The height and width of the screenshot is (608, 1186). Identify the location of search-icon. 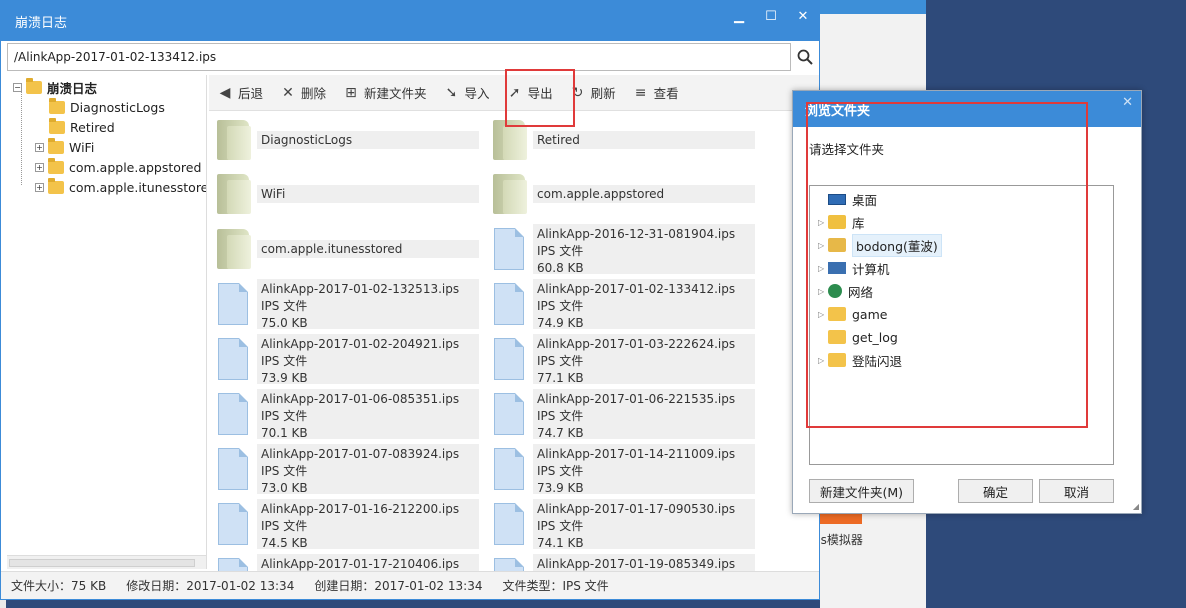
(805, 57).